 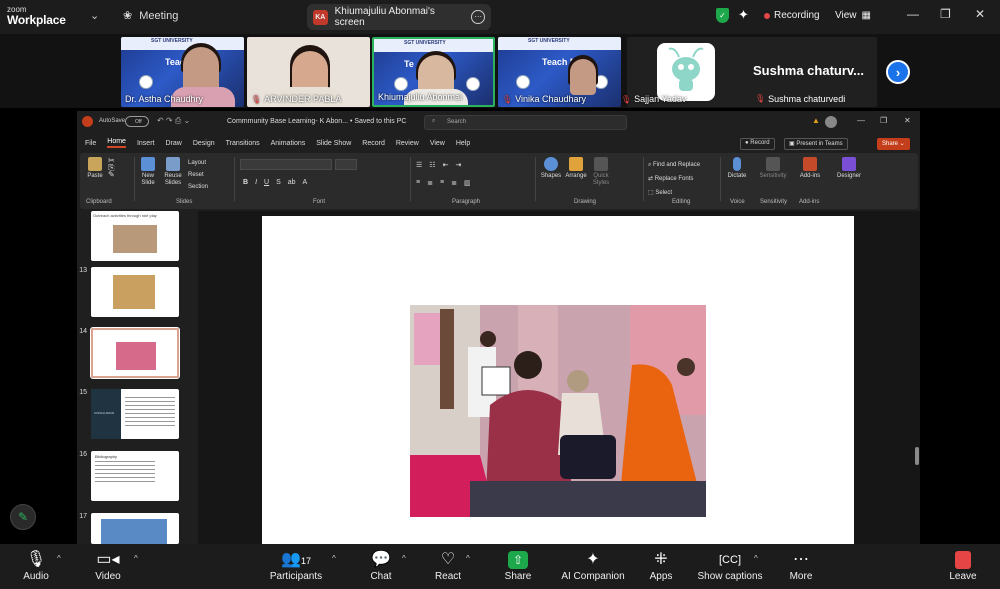 What do you see at coordinates (95, 168) in the screenshot?
I see `paste-button: Paste` at bounding box center [95, 168].